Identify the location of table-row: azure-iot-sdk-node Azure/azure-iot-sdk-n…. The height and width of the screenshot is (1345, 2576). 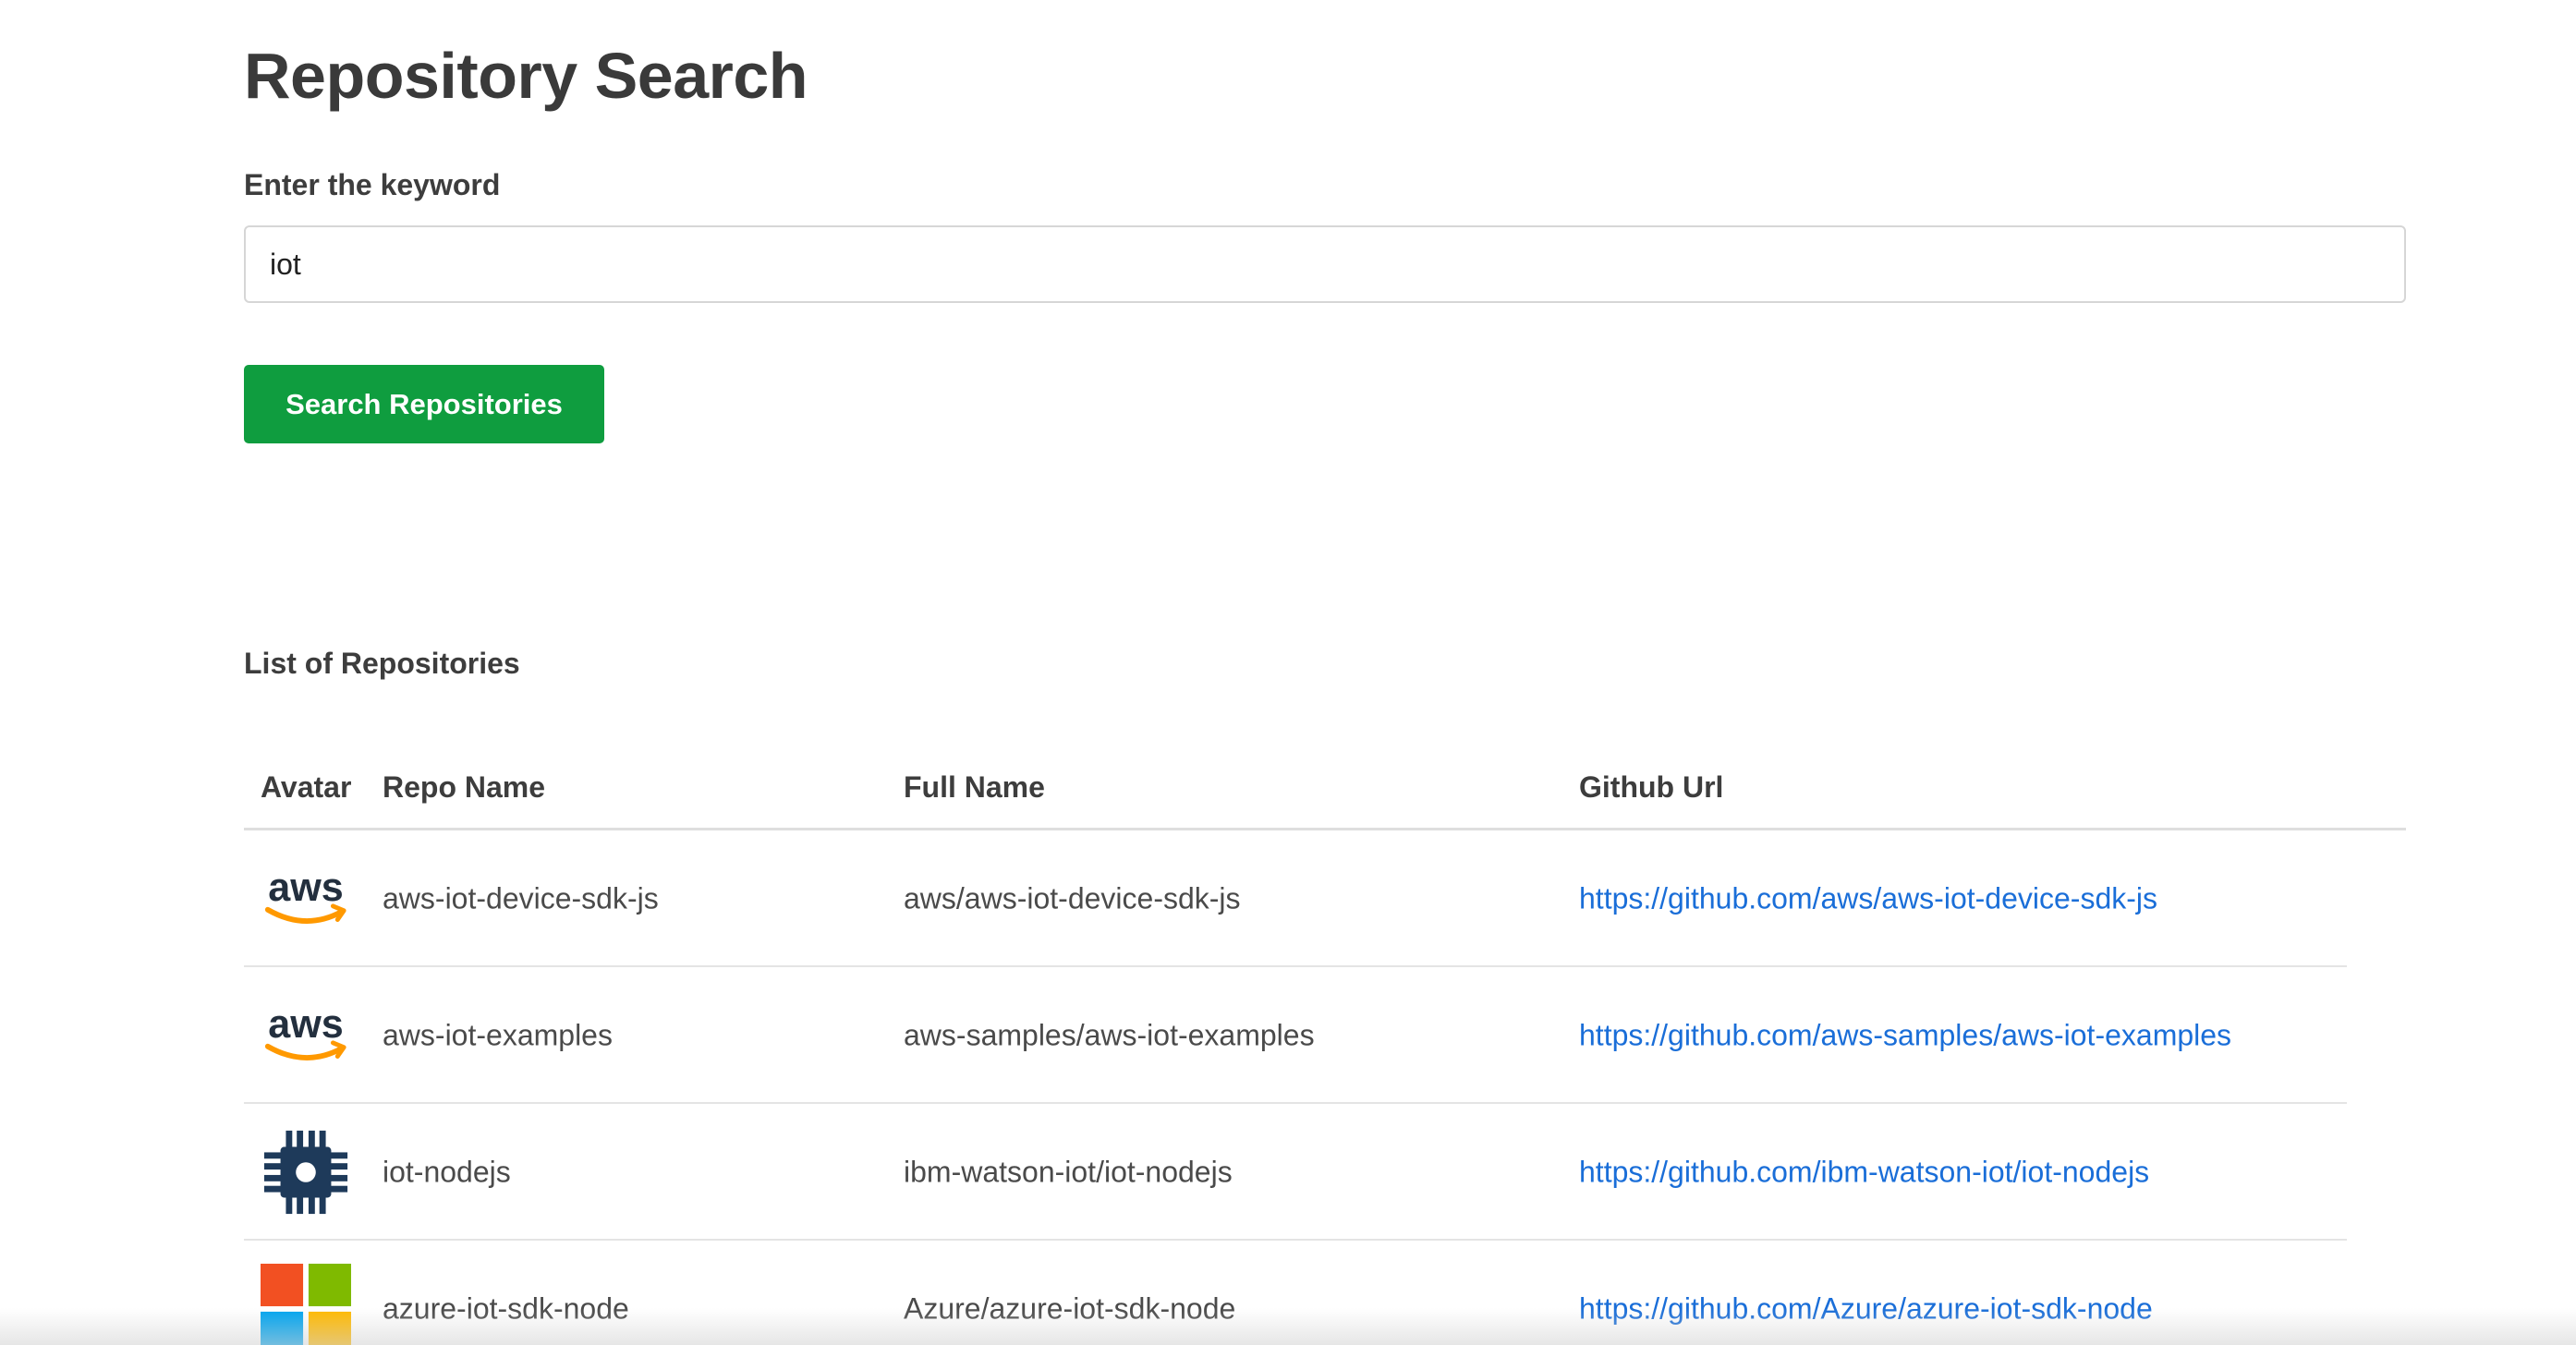
(1295, 1293).